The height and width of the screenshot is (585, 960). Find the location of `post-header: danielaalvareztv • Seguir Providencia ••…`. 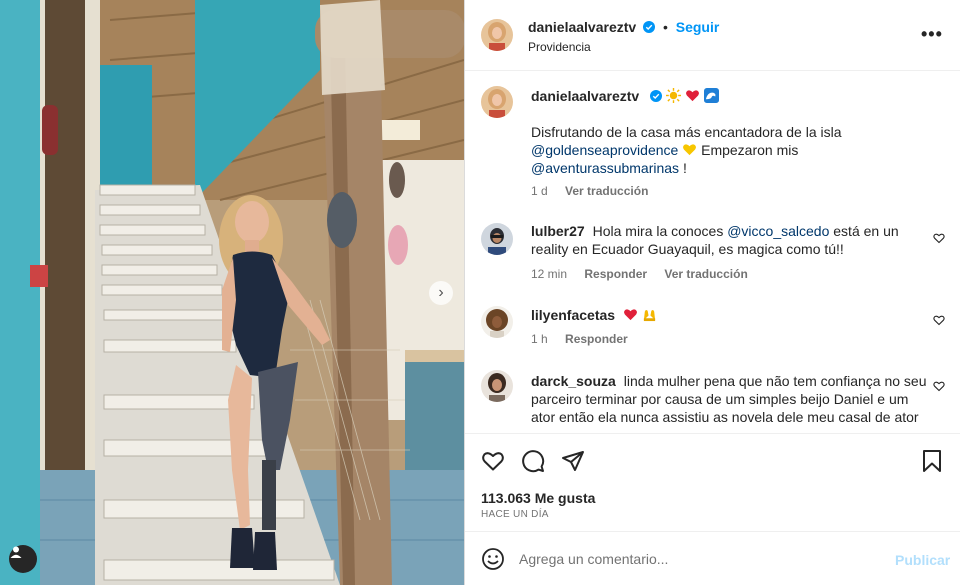

post-header: danielaalvareztv • Seguir Providencia ••… is located at coordinates (712, 35).